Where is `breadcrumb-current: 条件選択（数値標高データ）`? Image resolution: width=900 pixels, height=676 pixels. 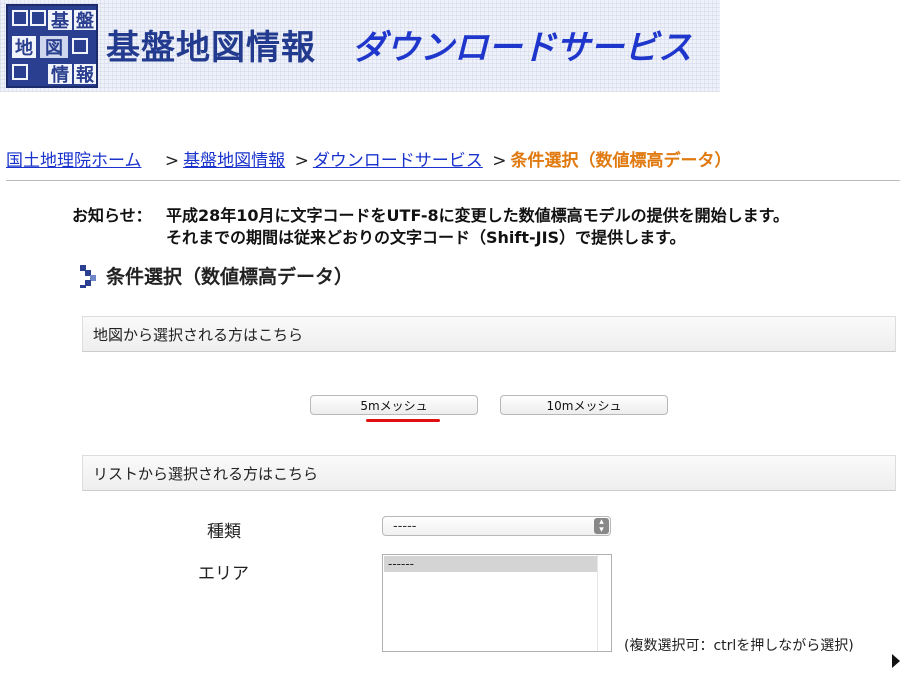 breadcrumb-current: 条件選択（数値標高データ） is located at coordinates (621, 161).